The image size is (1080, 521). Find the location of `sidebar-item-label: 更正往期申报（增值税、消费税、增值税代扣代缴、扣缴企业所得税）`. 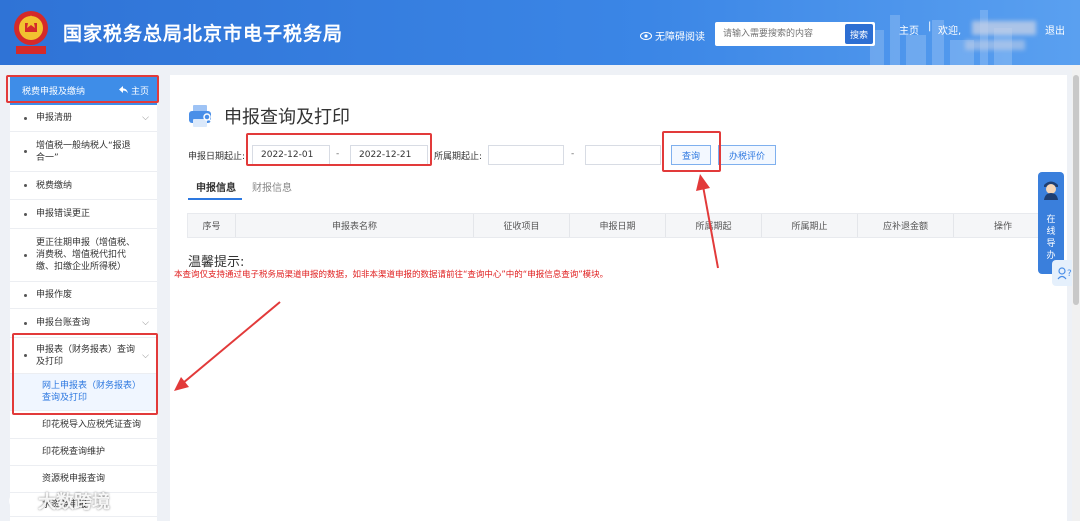

sidebar-item-label: 更正往期申报（增值税、消费税、增值税代扣代缴、扣缴企业所得税） is located at coordinates (86, 255).